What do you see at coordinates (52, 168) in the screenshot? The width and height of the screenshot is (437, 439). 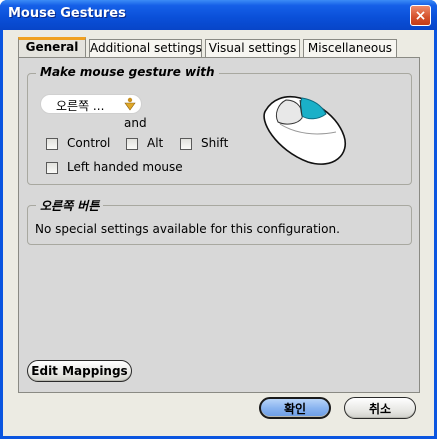 I see `left-handed-checkbox` at bounding box center [52, 168].